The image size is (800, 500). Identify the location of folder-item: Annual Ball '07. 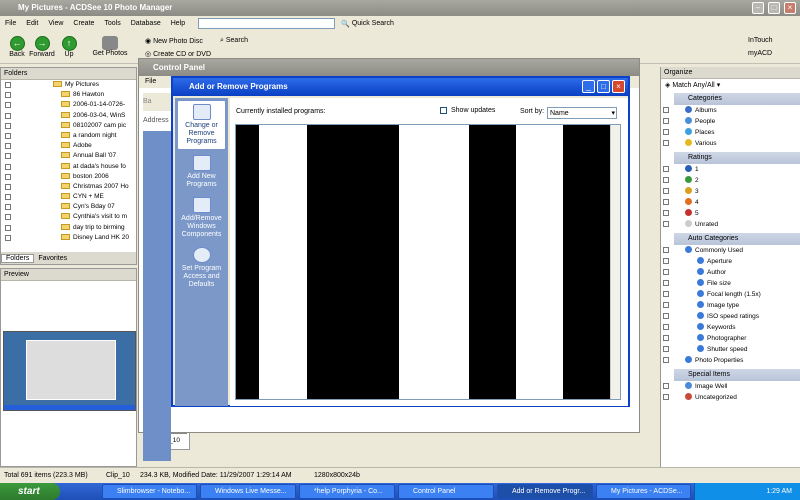
(68, 156).